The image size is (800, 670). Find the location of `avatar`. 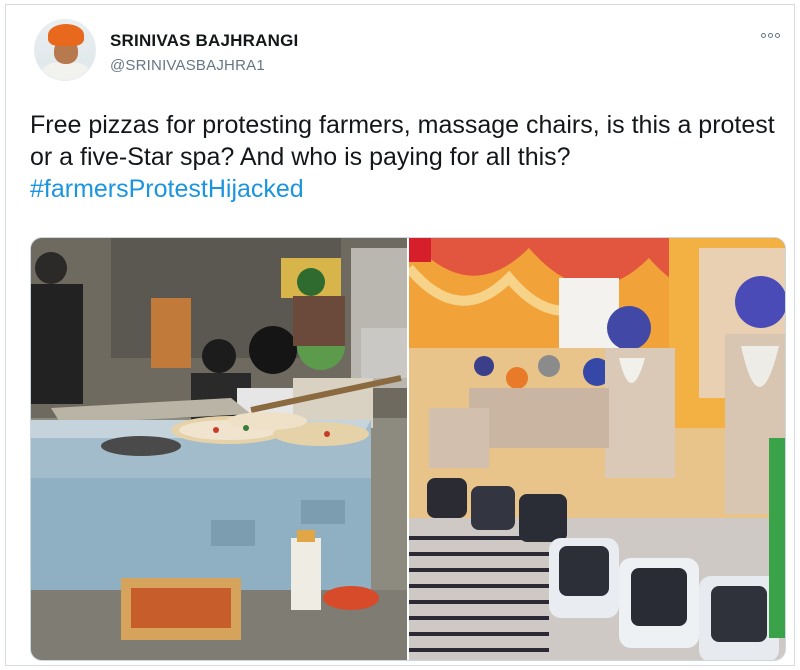

avatar is located at coordinates (65, 50).